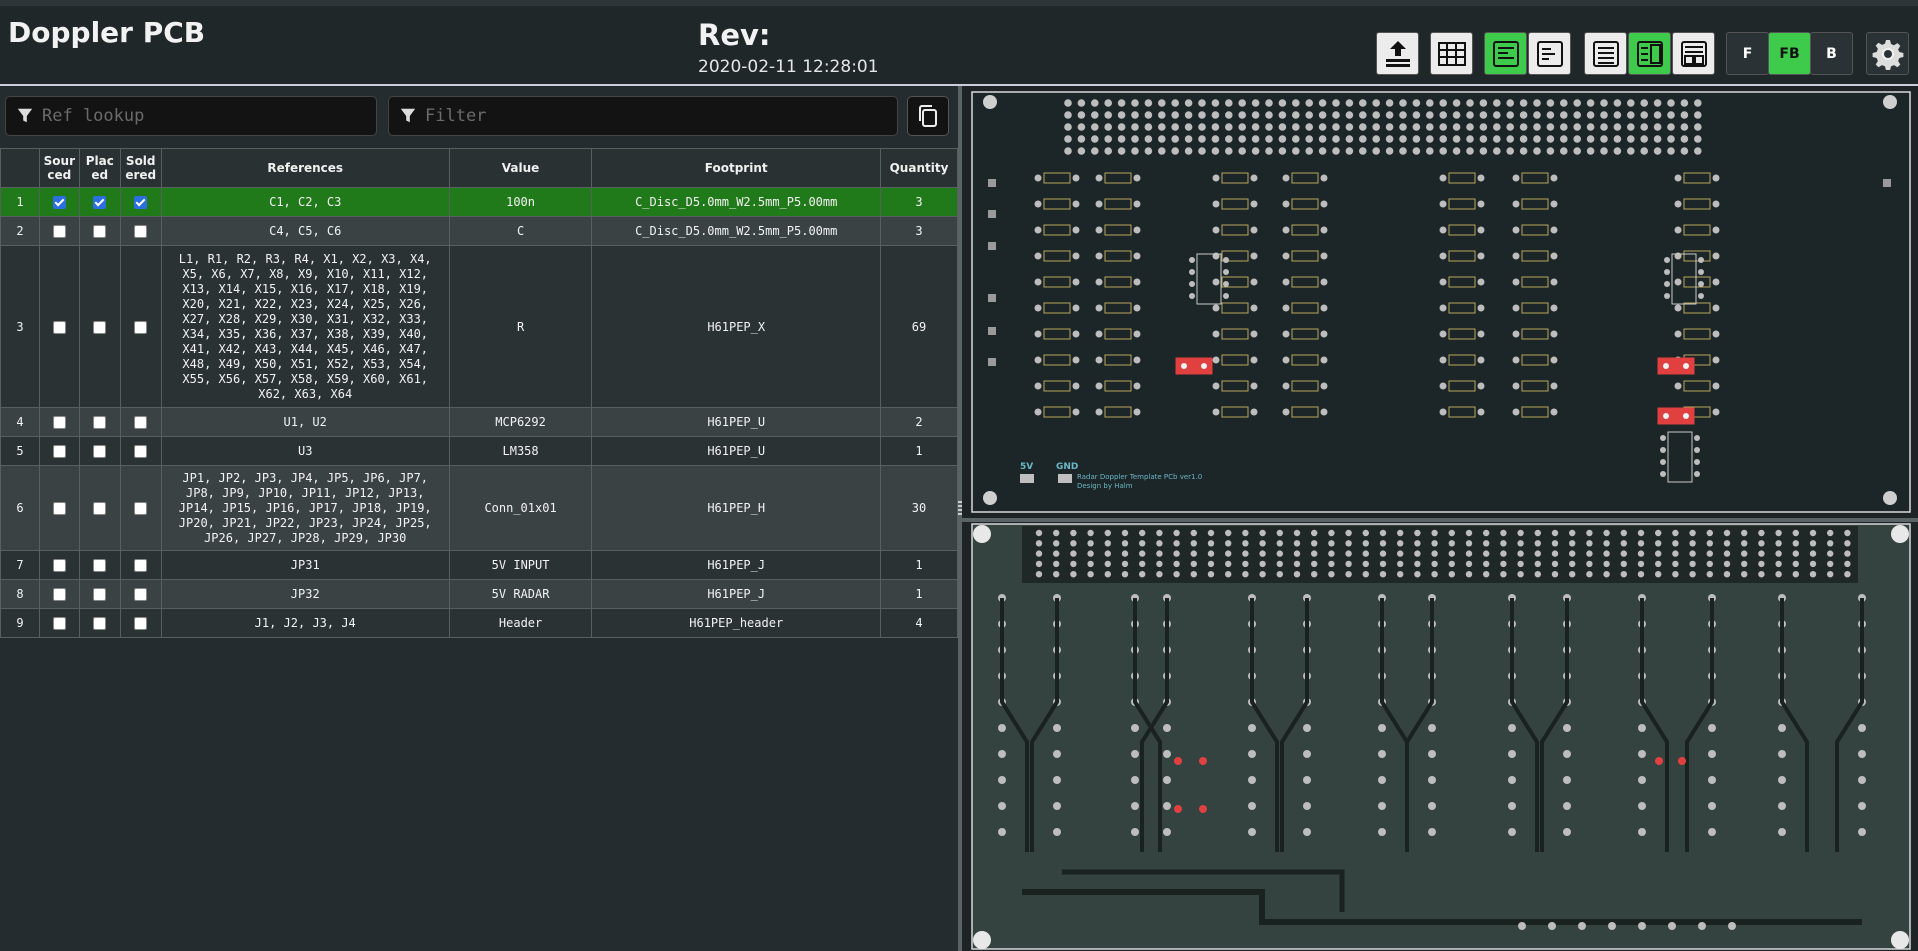 This screenshot has width=1918, height=951. I want to click on ref-lookup-input: Ref lookup, so click(191, 116).